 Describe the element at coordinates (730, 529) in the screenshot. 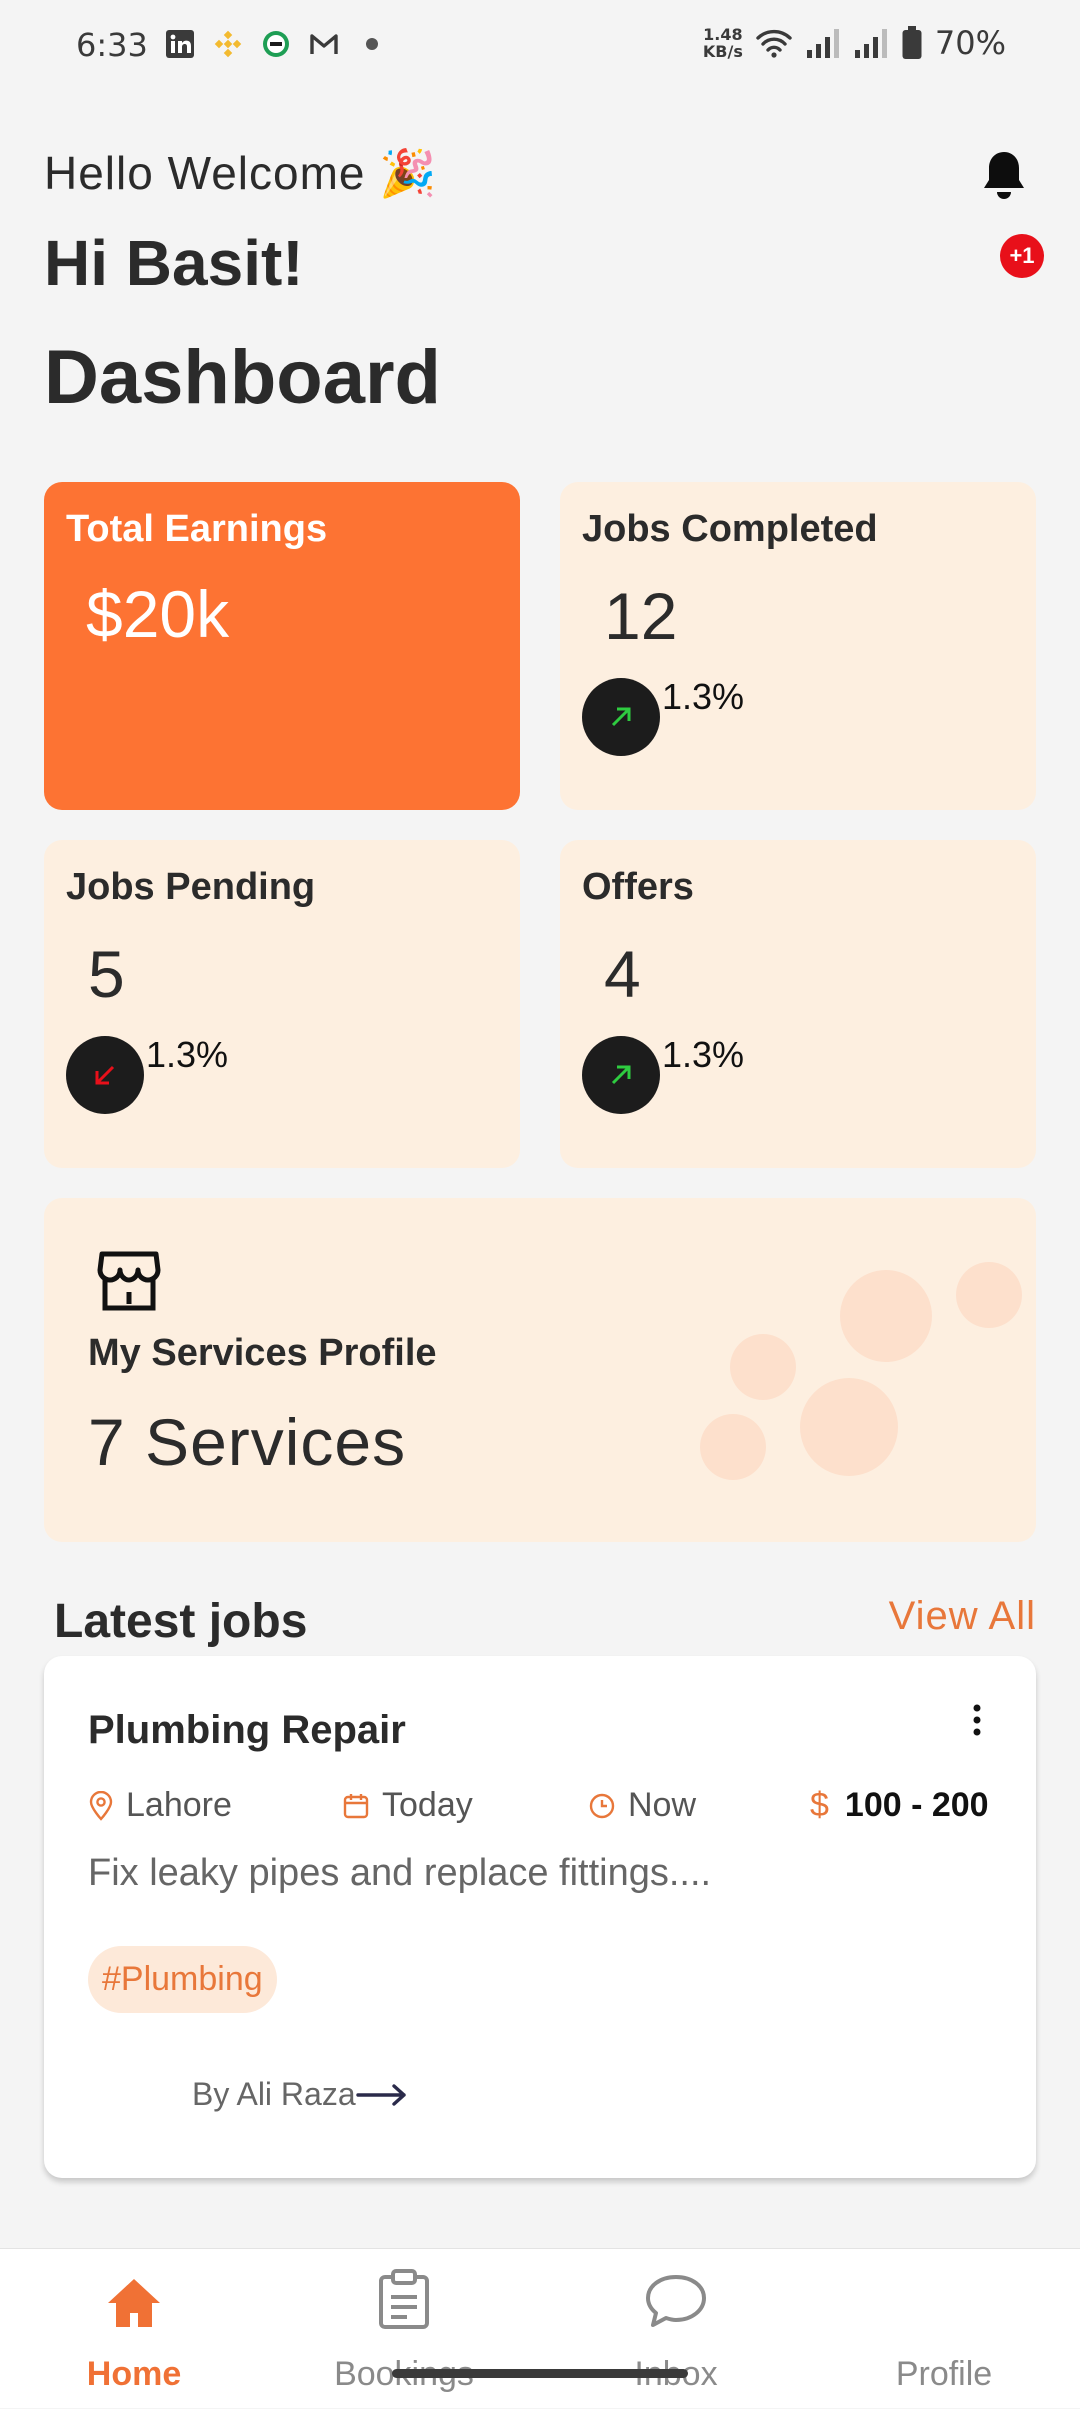

I see `jobs-completed-label: Jobs Completed` at that location.